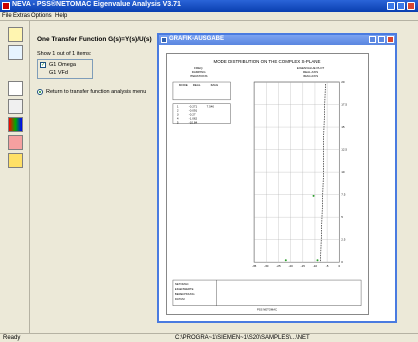 The image size is (418, 342). What do you see at coordinates (15, 124) in the screenshot?
I see `color-palette-icon` at bounding box center [15, 124].